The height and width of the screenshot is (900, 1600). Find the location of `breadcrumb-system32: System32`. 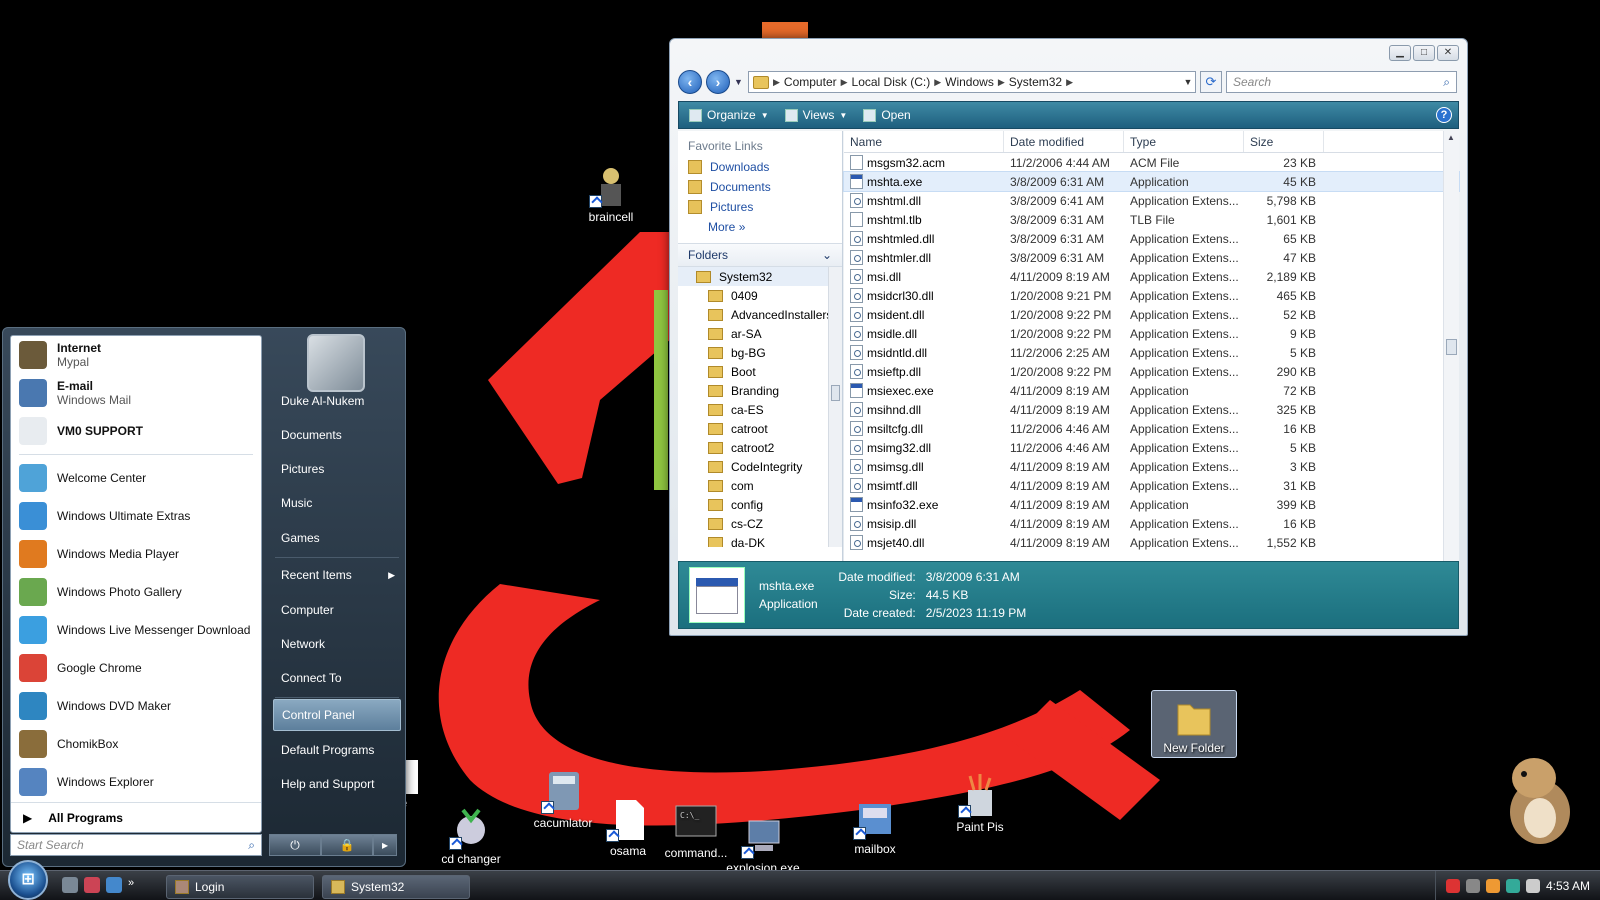

breadcrumb-system32: System32 is located at coordinates (1035, 82).